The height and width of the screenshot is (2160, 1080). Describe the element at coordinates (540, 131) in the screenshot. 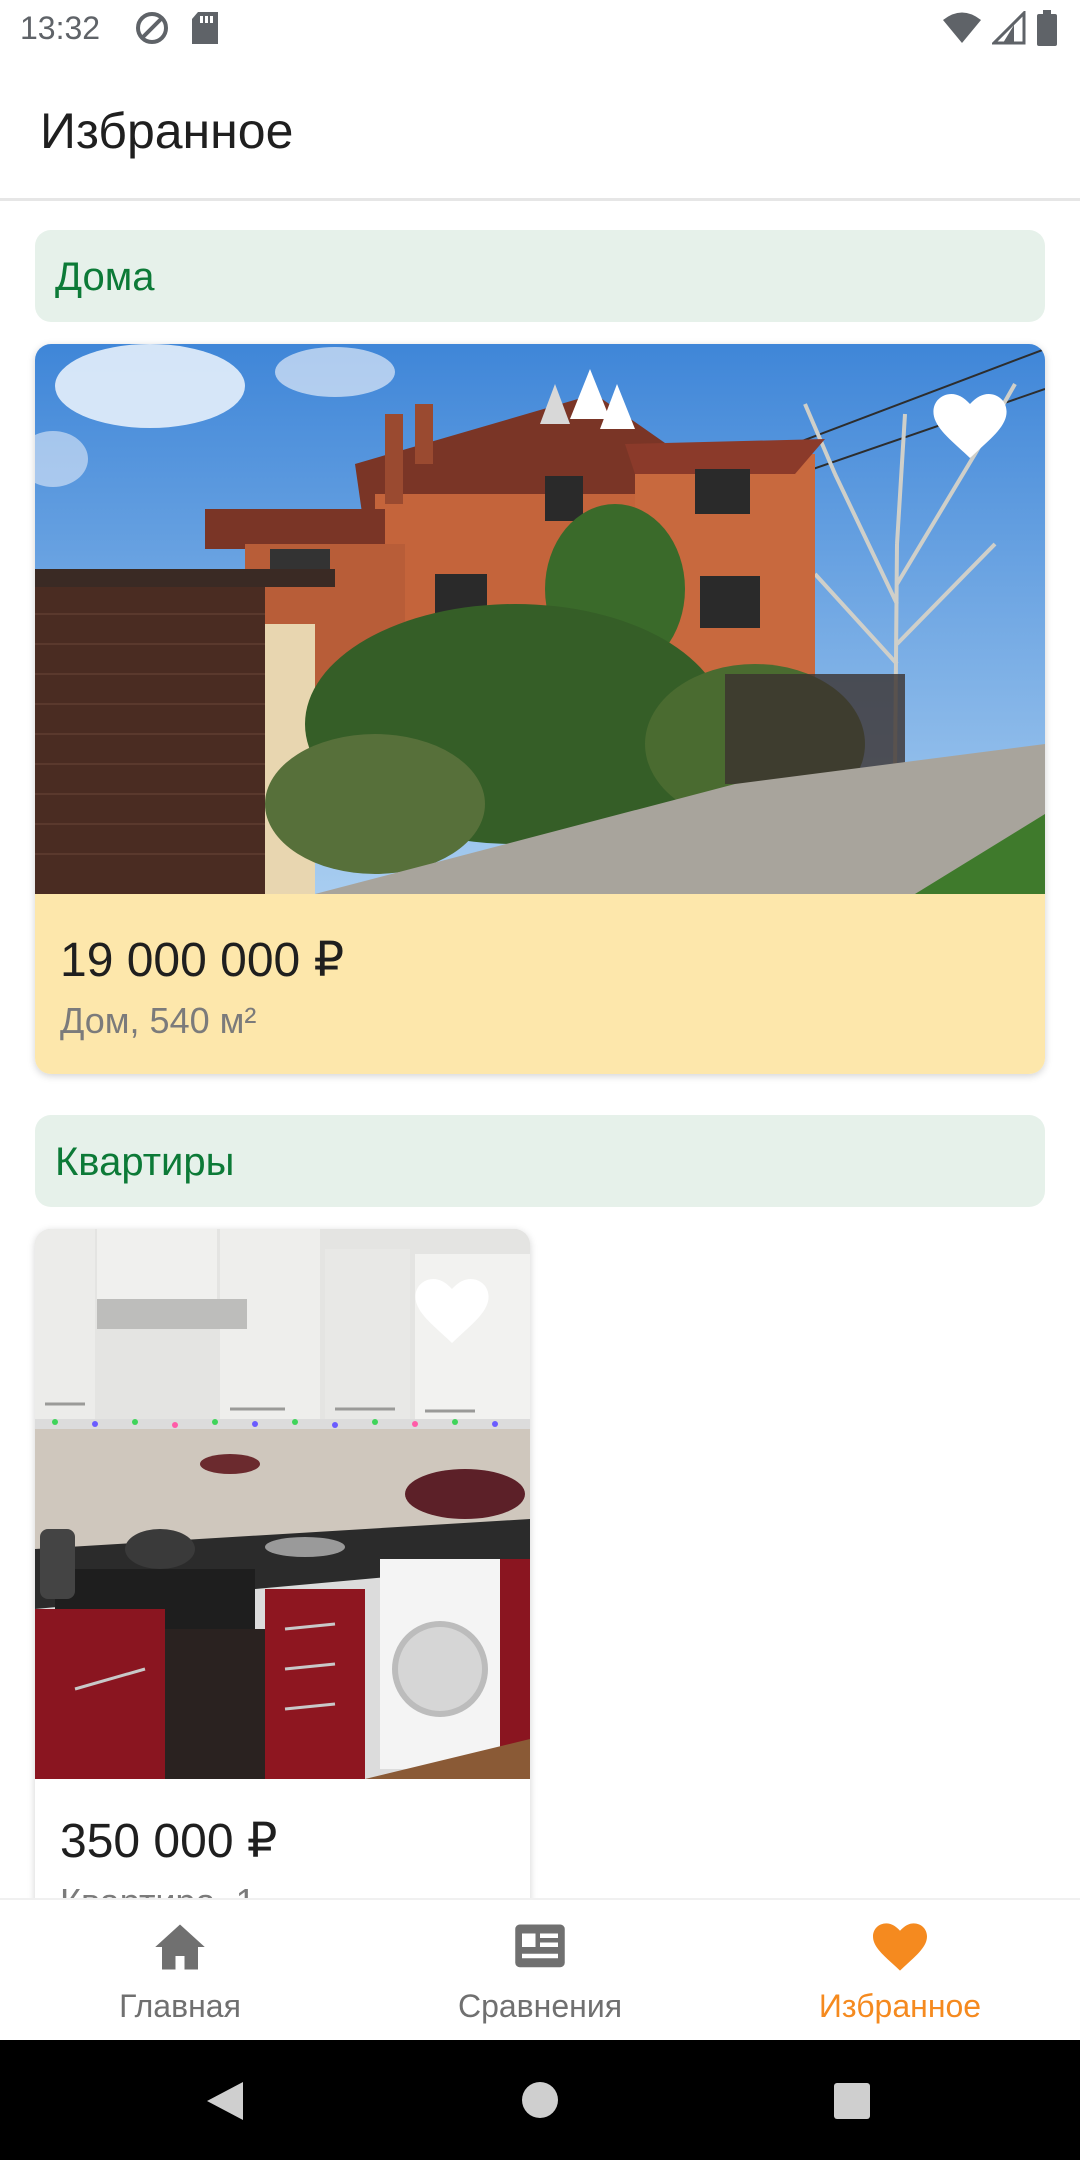

I see `app-bar: Избранное` at that location.